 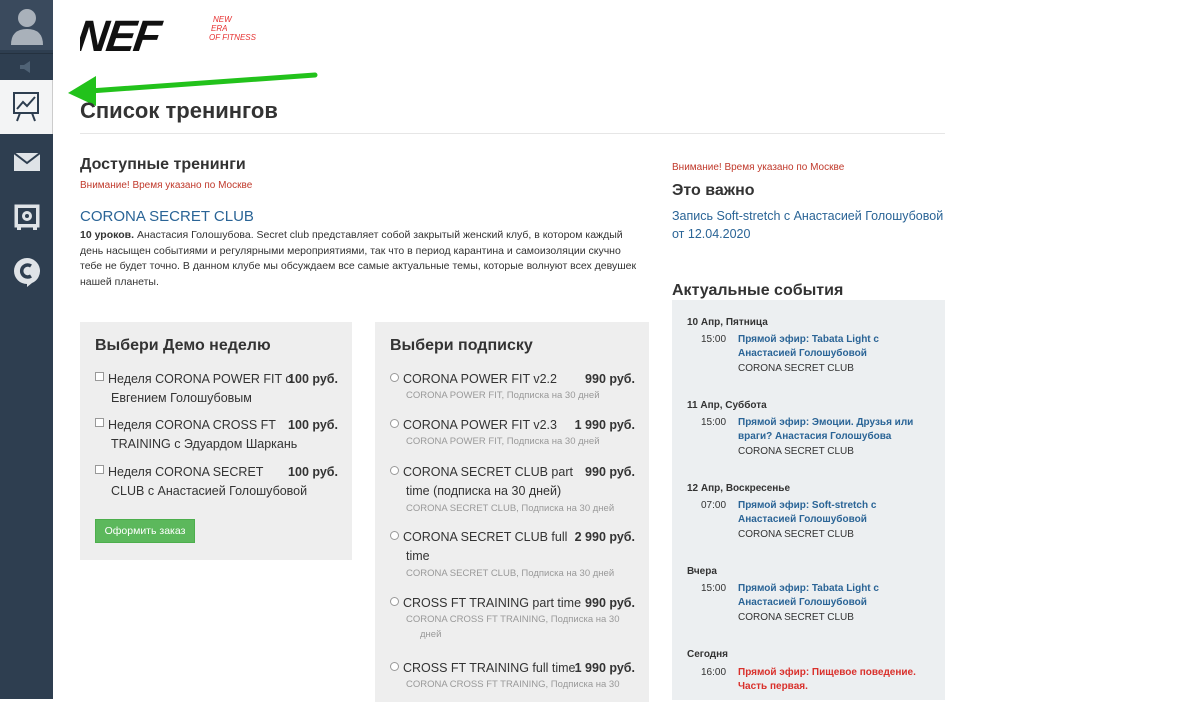 I want to click on event-time: 07:00, so click(x=714, y=505).